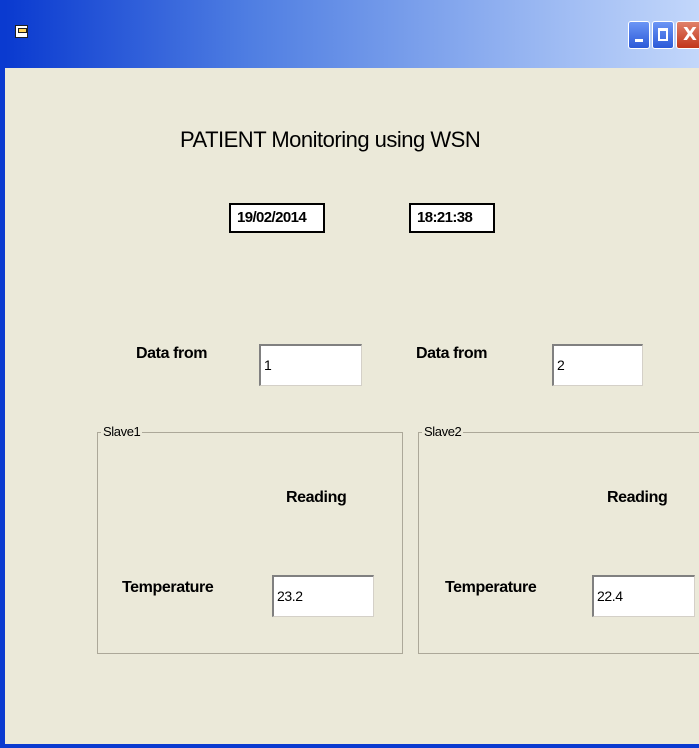 The height and width of the screenshot is (748, 699). I want to click on title-bar: X, so click(352, 34).